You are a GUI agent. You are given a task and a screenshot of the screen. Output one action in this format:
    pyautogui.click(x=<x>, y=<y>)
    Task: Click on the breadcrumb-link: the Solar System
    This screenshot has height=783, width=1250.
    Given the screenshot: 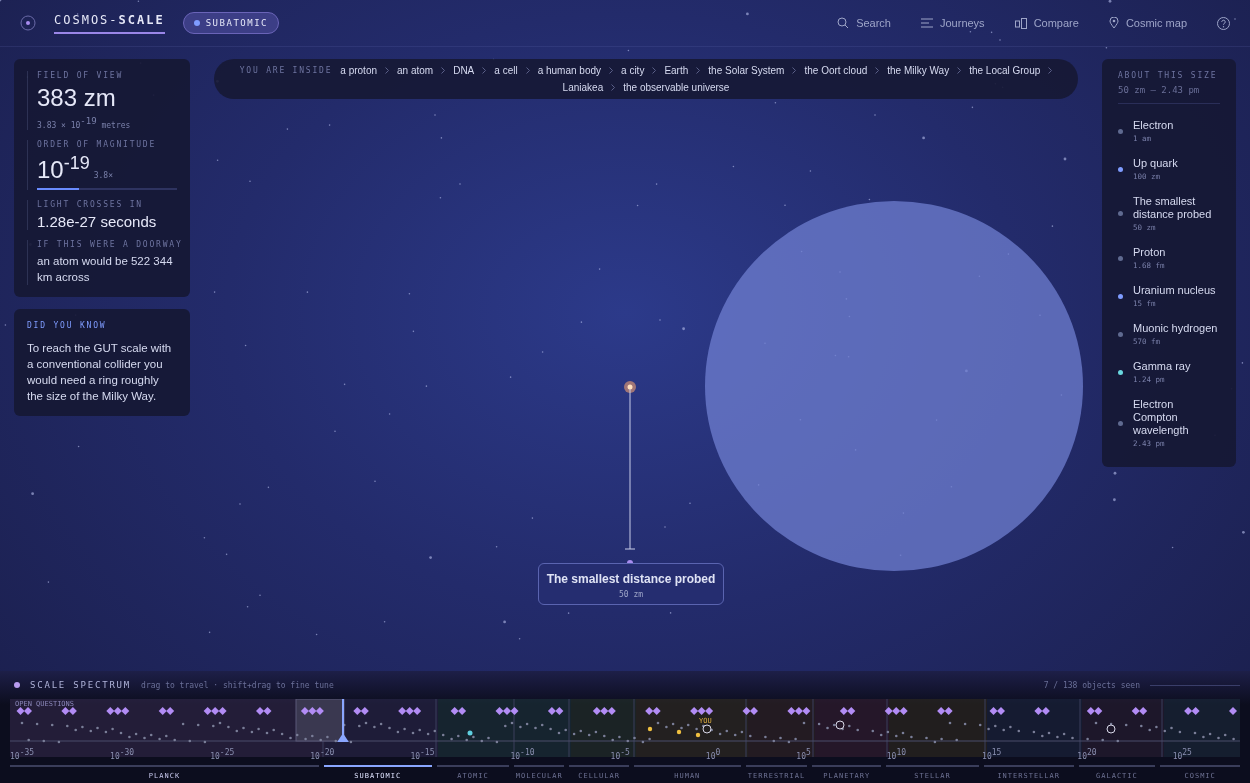 What is the action you would take?
    pyautogui.click(x=746, y=70)
    